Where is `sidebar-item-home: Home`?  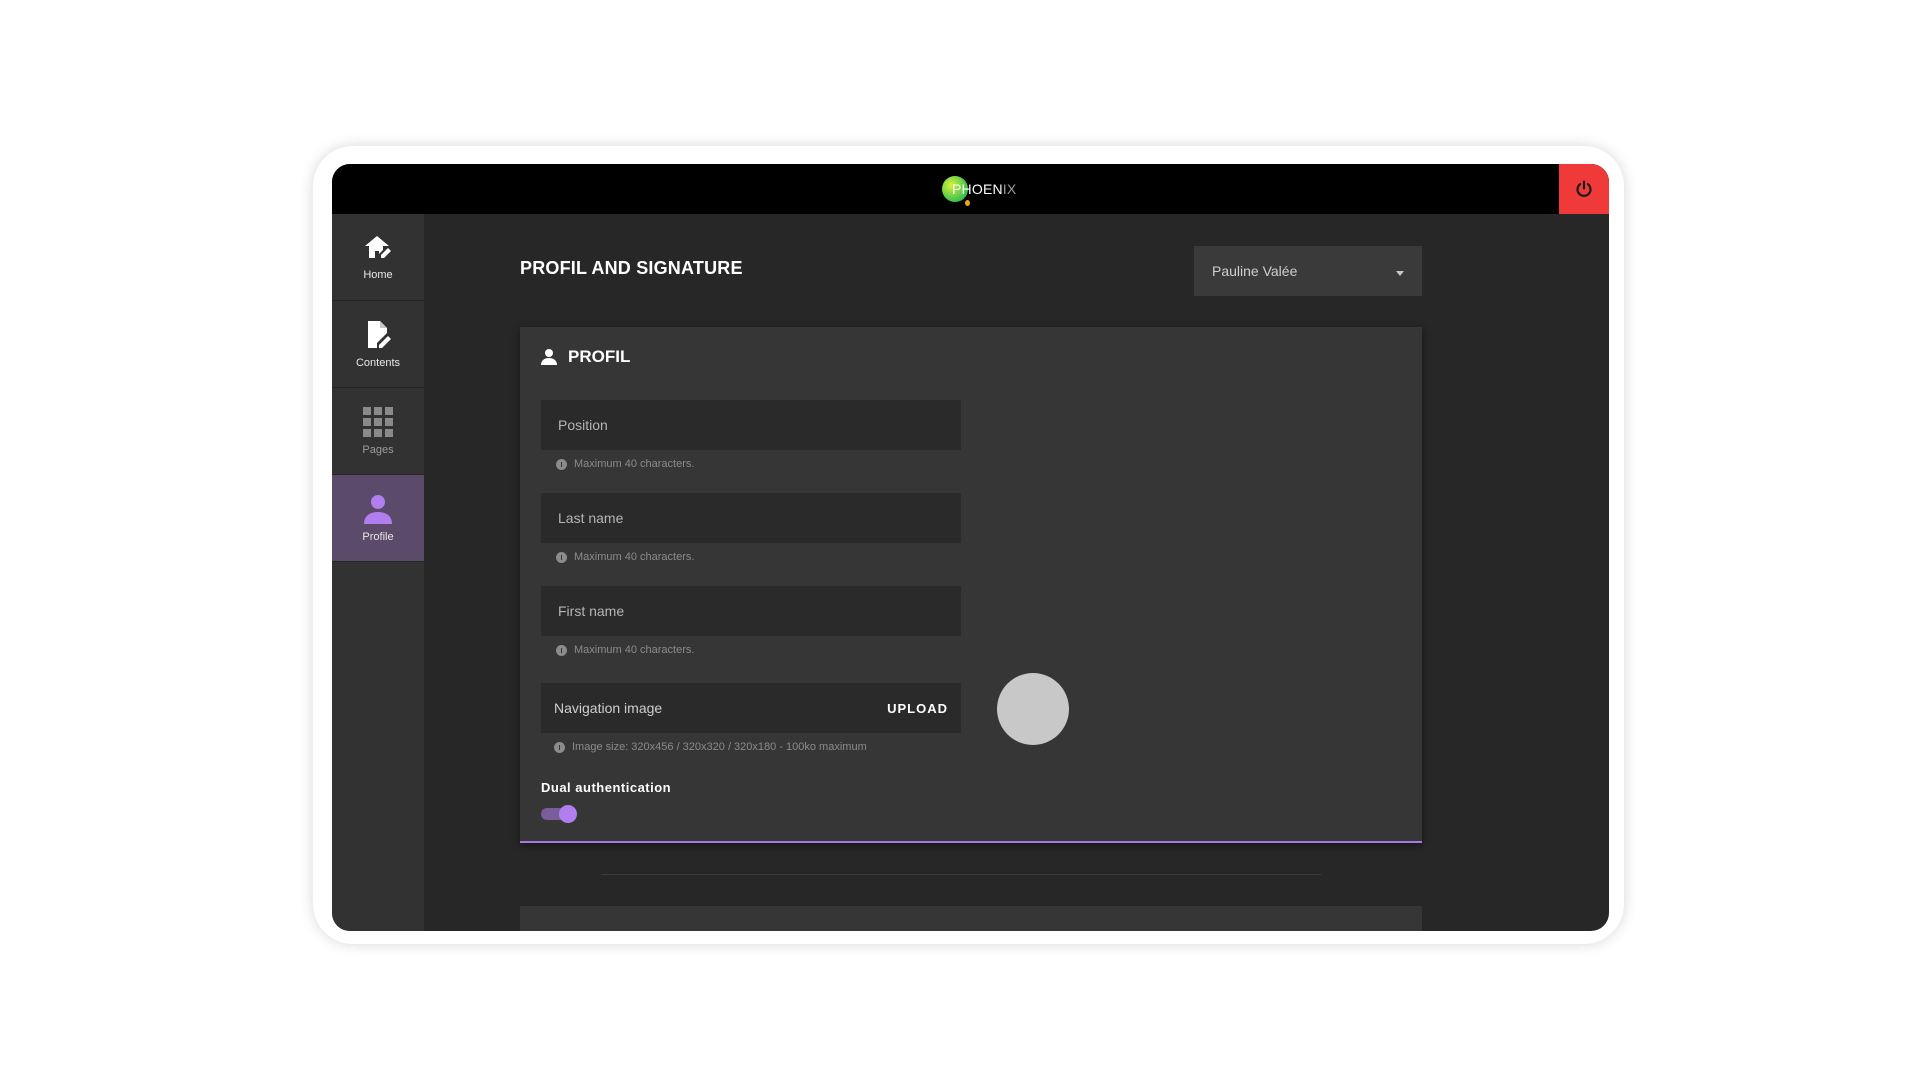
sidebar-item-home: Home is located at coordinates (378, 257).